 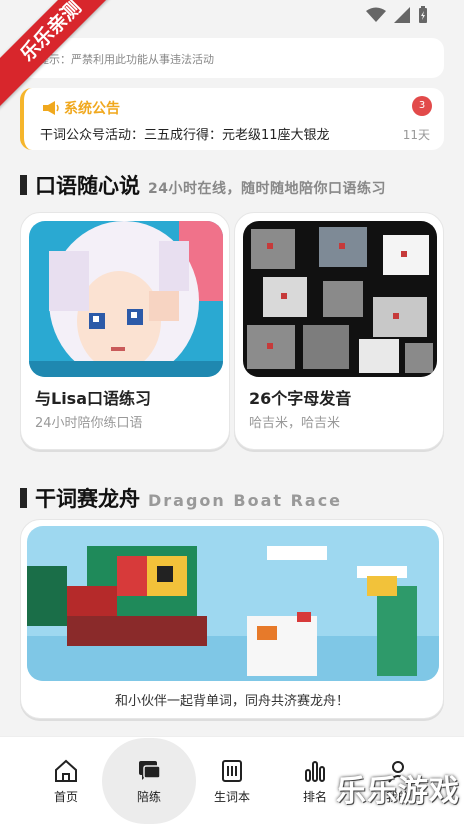 I want to click on chat-icon, so click(x=150, y=770).